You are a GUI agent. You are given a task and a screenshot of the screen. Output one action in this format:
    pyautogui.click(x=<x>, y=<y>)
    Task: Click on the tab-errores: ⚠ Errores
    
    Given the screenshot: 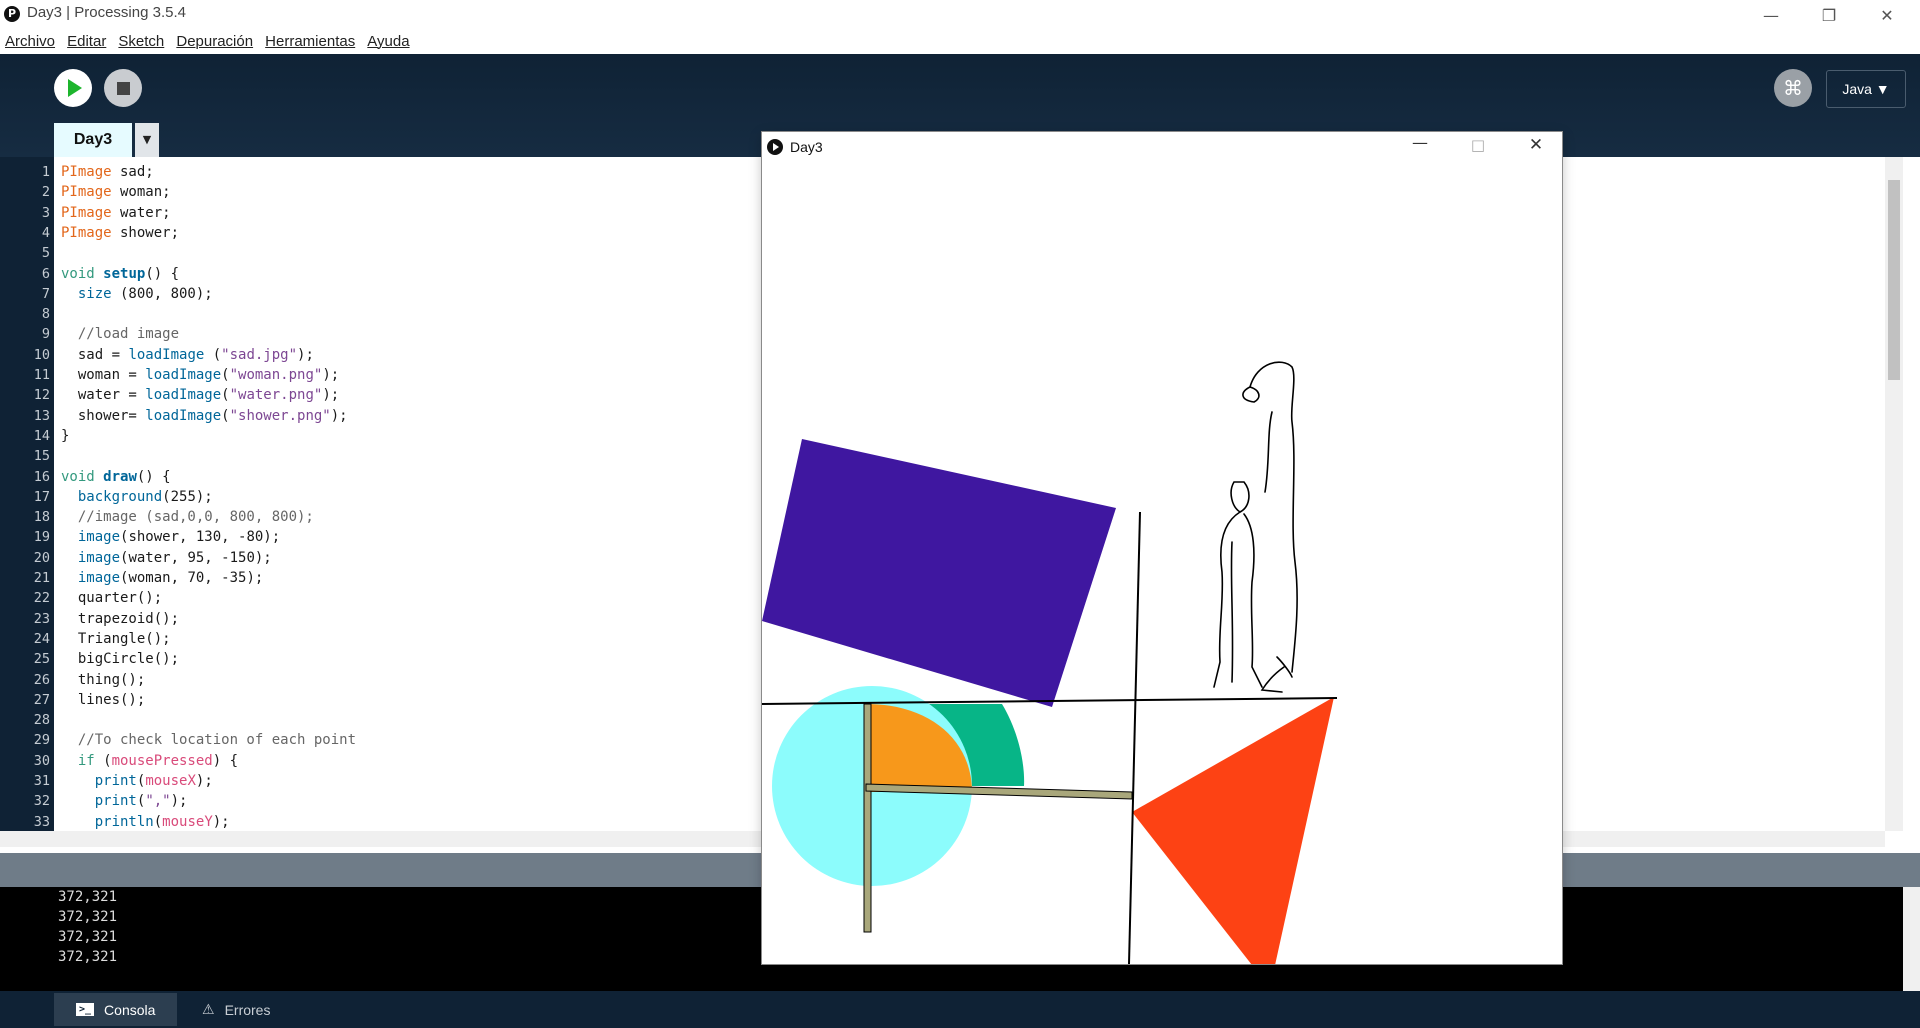 What is the action you would take?
    pyautogui.click(x=236, y=1009)
    